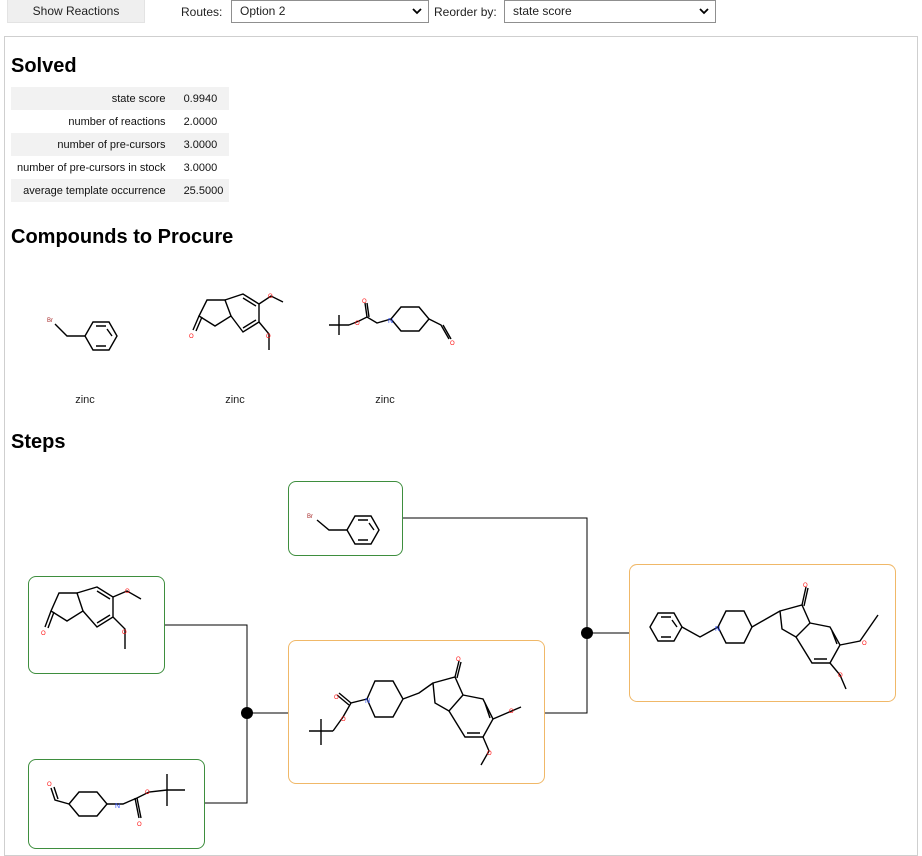 Image resolution: width=922 pixels, height=856 pixels. What do you see at coordinates (343, 529) in the screenshot?
I see `molecule-structure: Br` at bounding box center [343, 529].